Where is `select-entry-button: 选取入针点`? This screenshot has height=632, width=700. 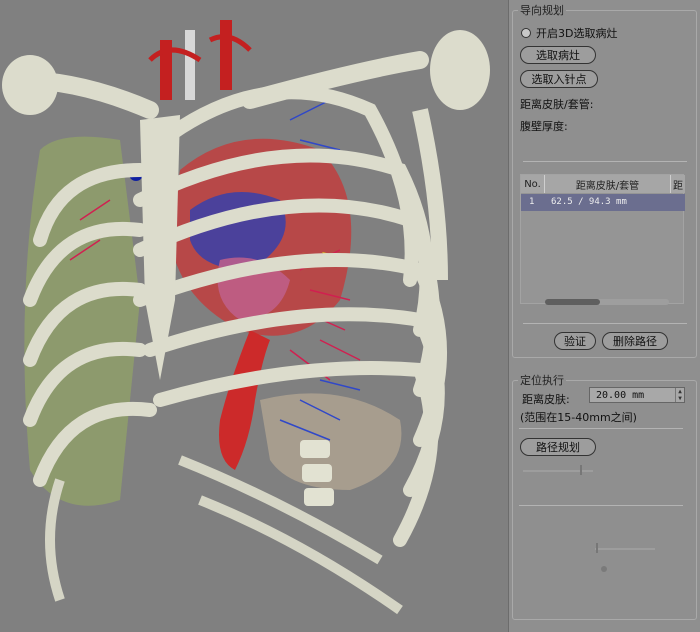 select-entry-button: 选取入针点 is located at coordinates (559, 79).